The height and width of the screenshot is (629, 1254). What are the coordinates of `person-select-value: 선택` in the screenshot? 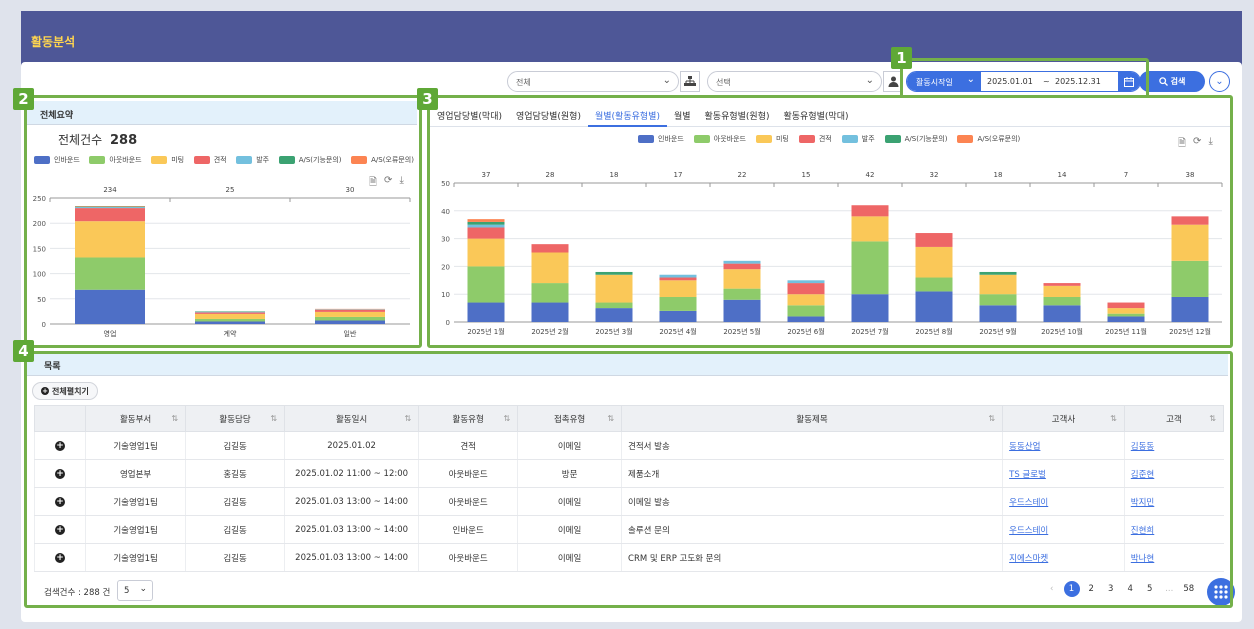 It's located at (723, 82).